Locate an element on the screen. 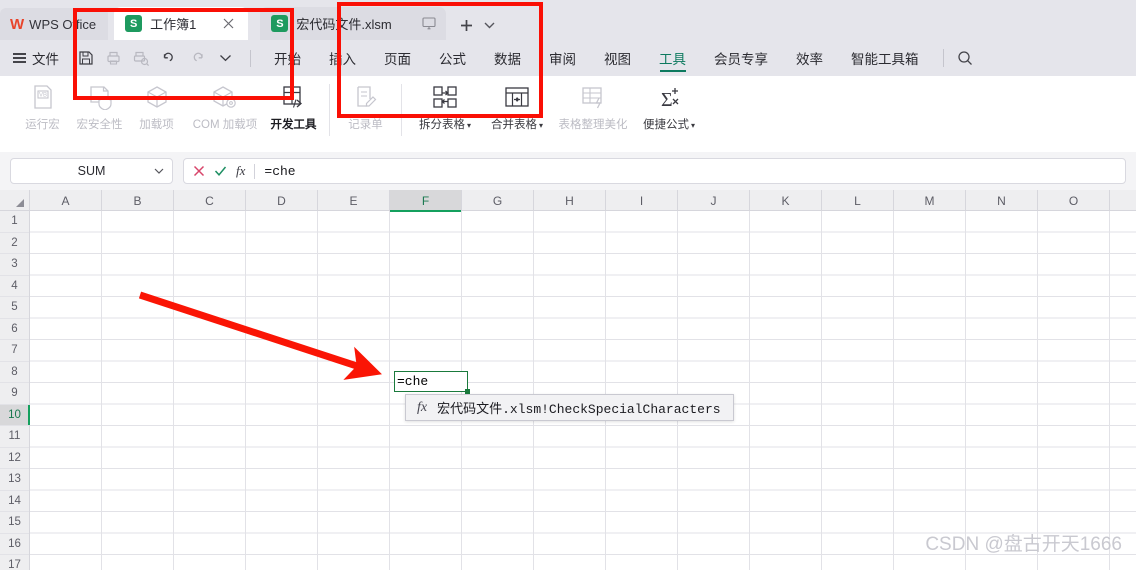  column-header-f: F is located at coordinates (426, 201).